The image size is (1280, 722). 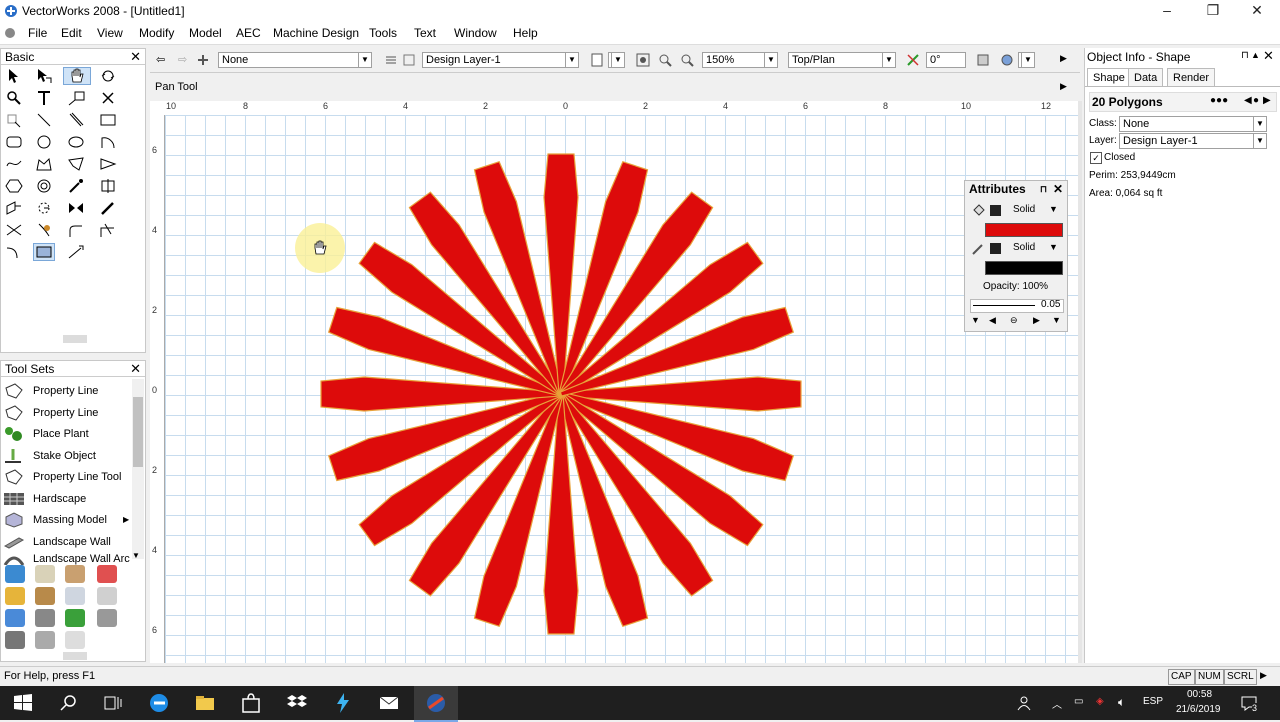 I want to click on layer-visibility-icon, so click(x=409, y=60).